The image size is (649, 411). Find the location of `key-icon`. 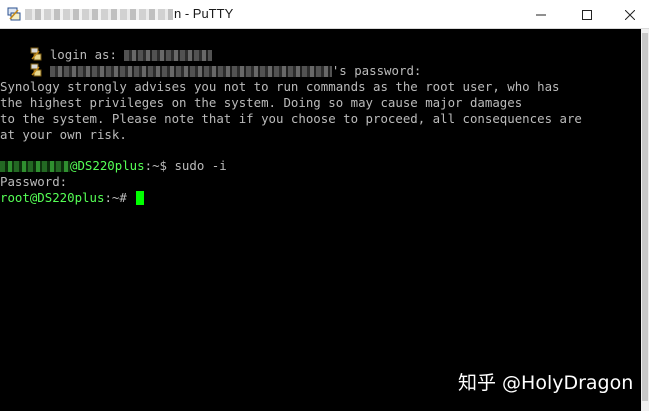

key-icon is located at coordinates (36, 70).